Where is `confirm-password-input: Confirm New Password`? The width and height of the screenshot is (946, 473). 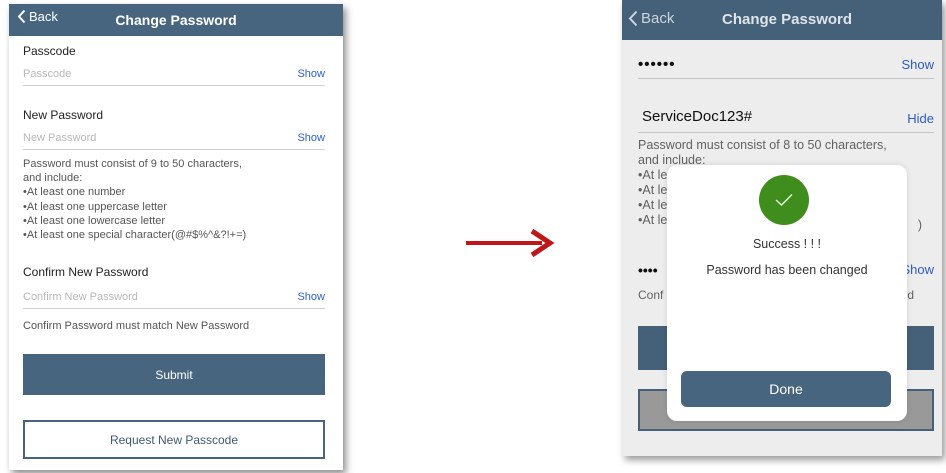
confirm-password-input: Confirm New Password is located at coordinates (80, 297).